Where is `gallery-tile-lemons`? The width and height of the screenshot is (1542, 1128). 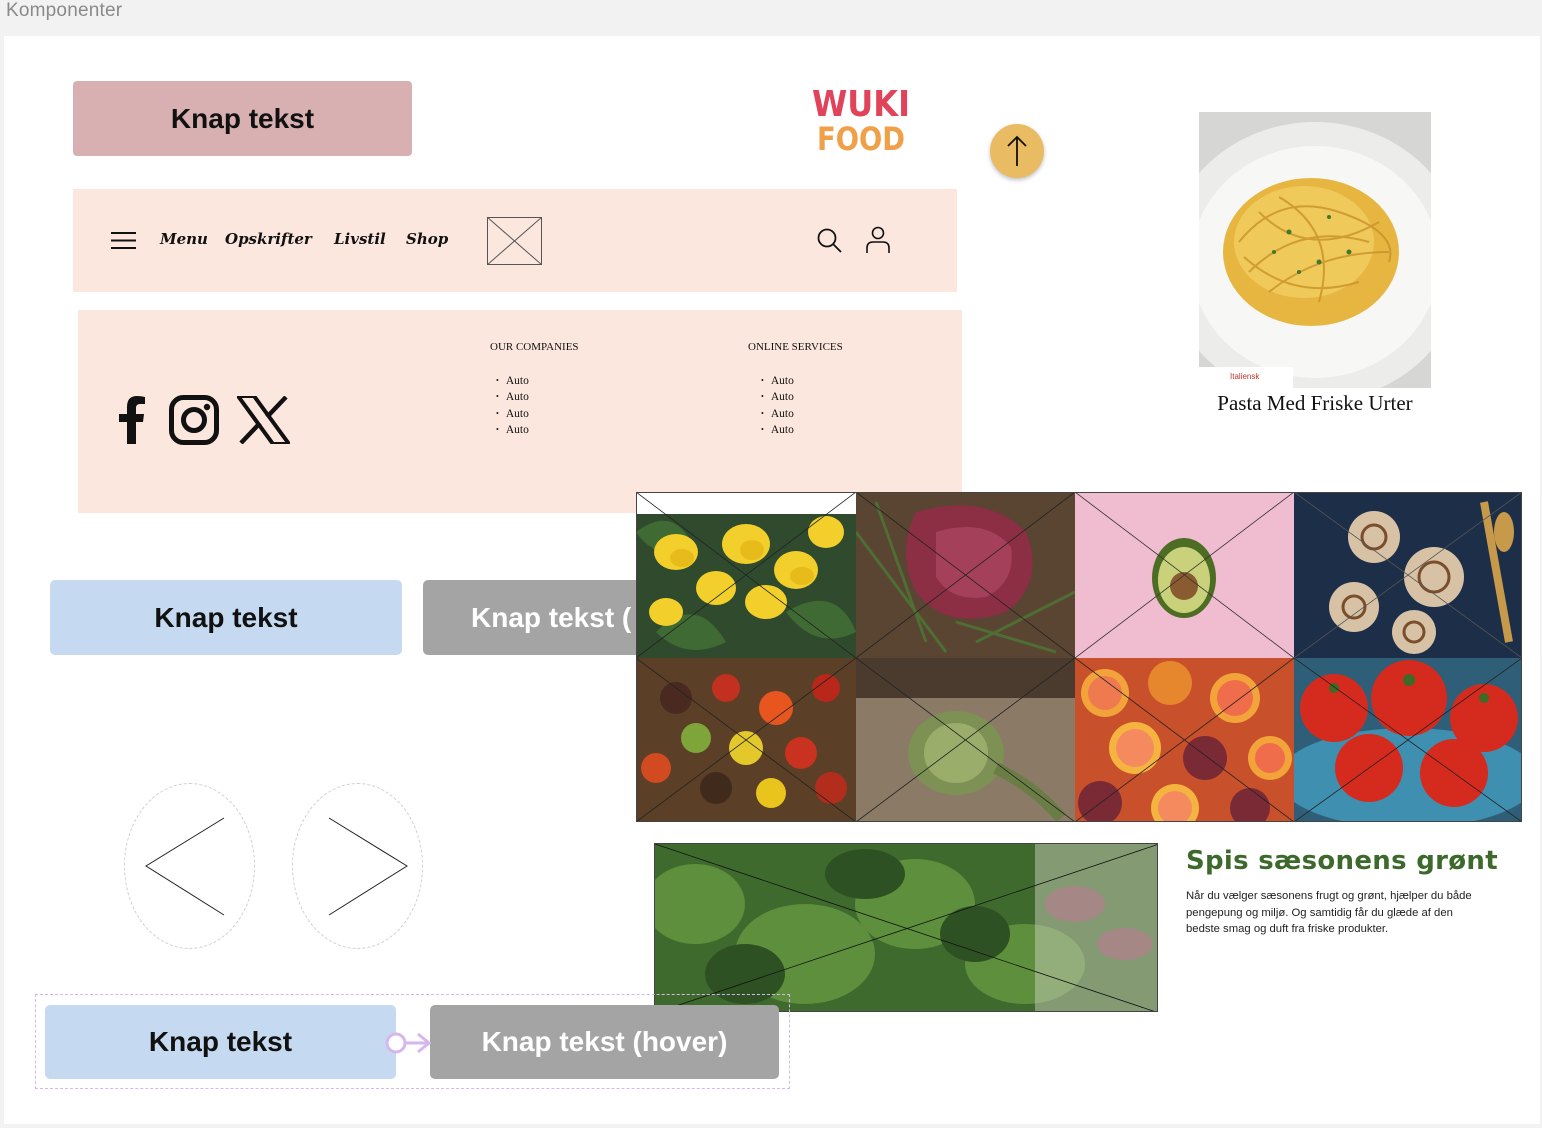 gallery-tile-lemons is located at coordinates (746, 575).